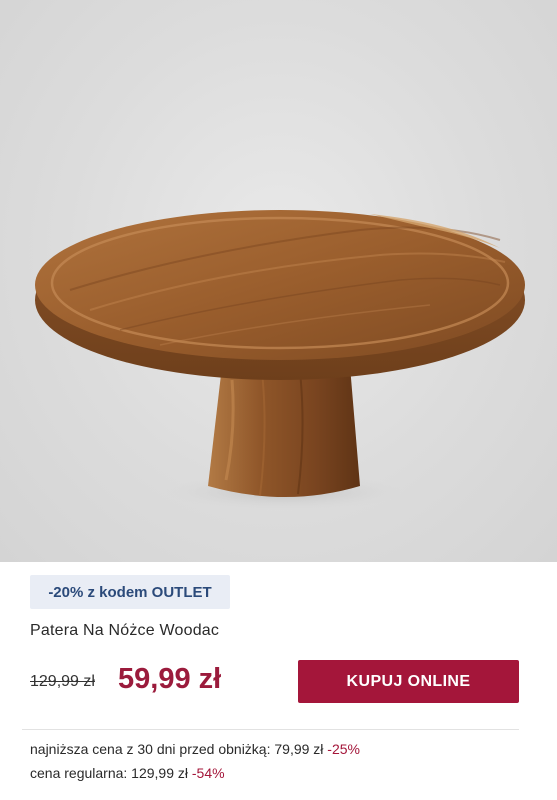 The height and width of the screenshot is (800, 557). What do you see at coordinates (130, 592) in the screenshot?
I see `promo-badge: -20% z kodem OUTLET` at bounding box center [130, 592].